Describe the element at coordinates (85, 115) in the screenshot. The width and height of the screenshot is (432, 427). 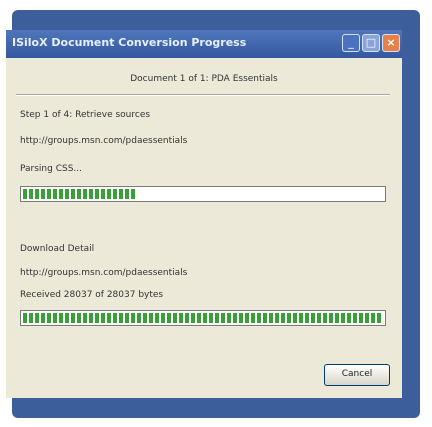
I see `step-label: Step 1 of 4: Retrieve sources` at that location.